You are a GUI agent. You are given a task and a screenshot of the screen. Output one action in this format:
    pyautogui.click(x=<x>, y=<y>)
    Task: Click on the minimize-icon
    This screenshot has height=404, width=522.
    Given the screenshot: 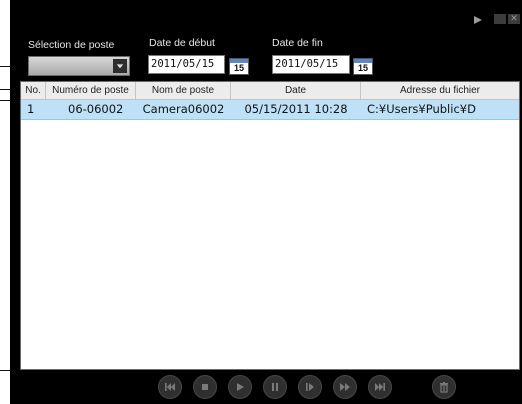 What is the action you would take?
    pyautogui.click(x=500, y=19)
    